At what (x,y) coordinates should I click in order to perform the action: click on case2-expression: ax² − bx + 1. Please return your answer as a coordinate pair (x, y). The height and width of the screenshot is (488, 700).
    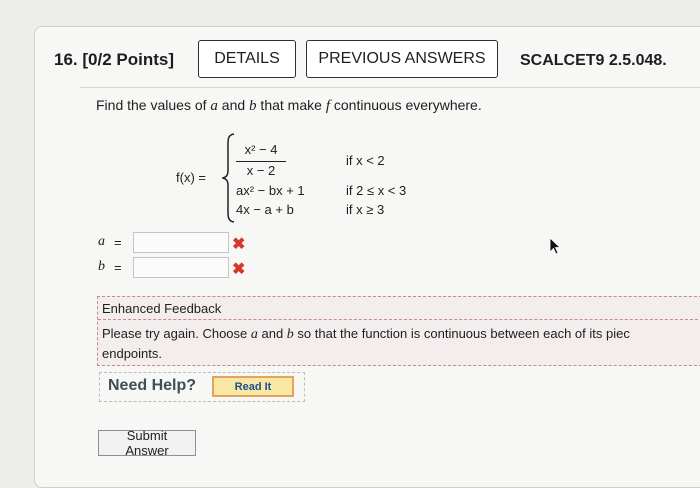
    Looking at the image, I should click on (270, 190).